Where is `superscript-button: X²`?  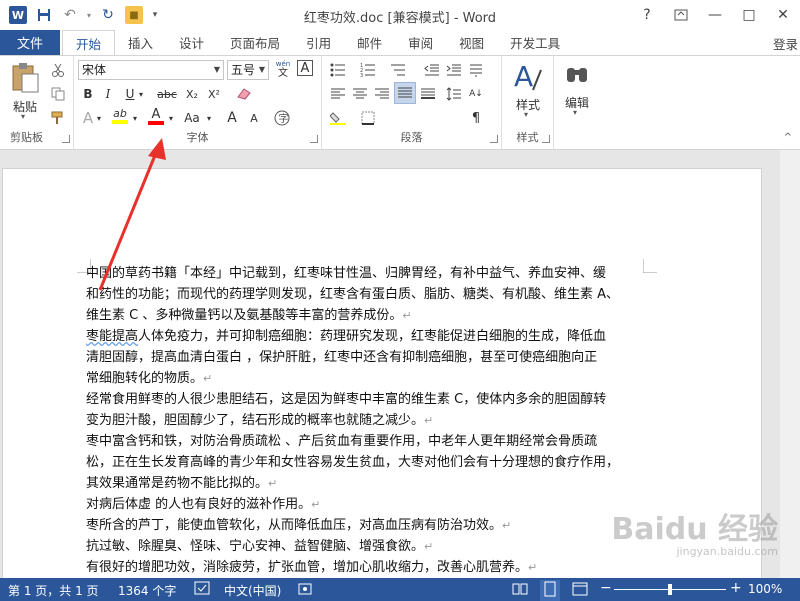
superscript-button: X² is located at coordinates (214, 94).